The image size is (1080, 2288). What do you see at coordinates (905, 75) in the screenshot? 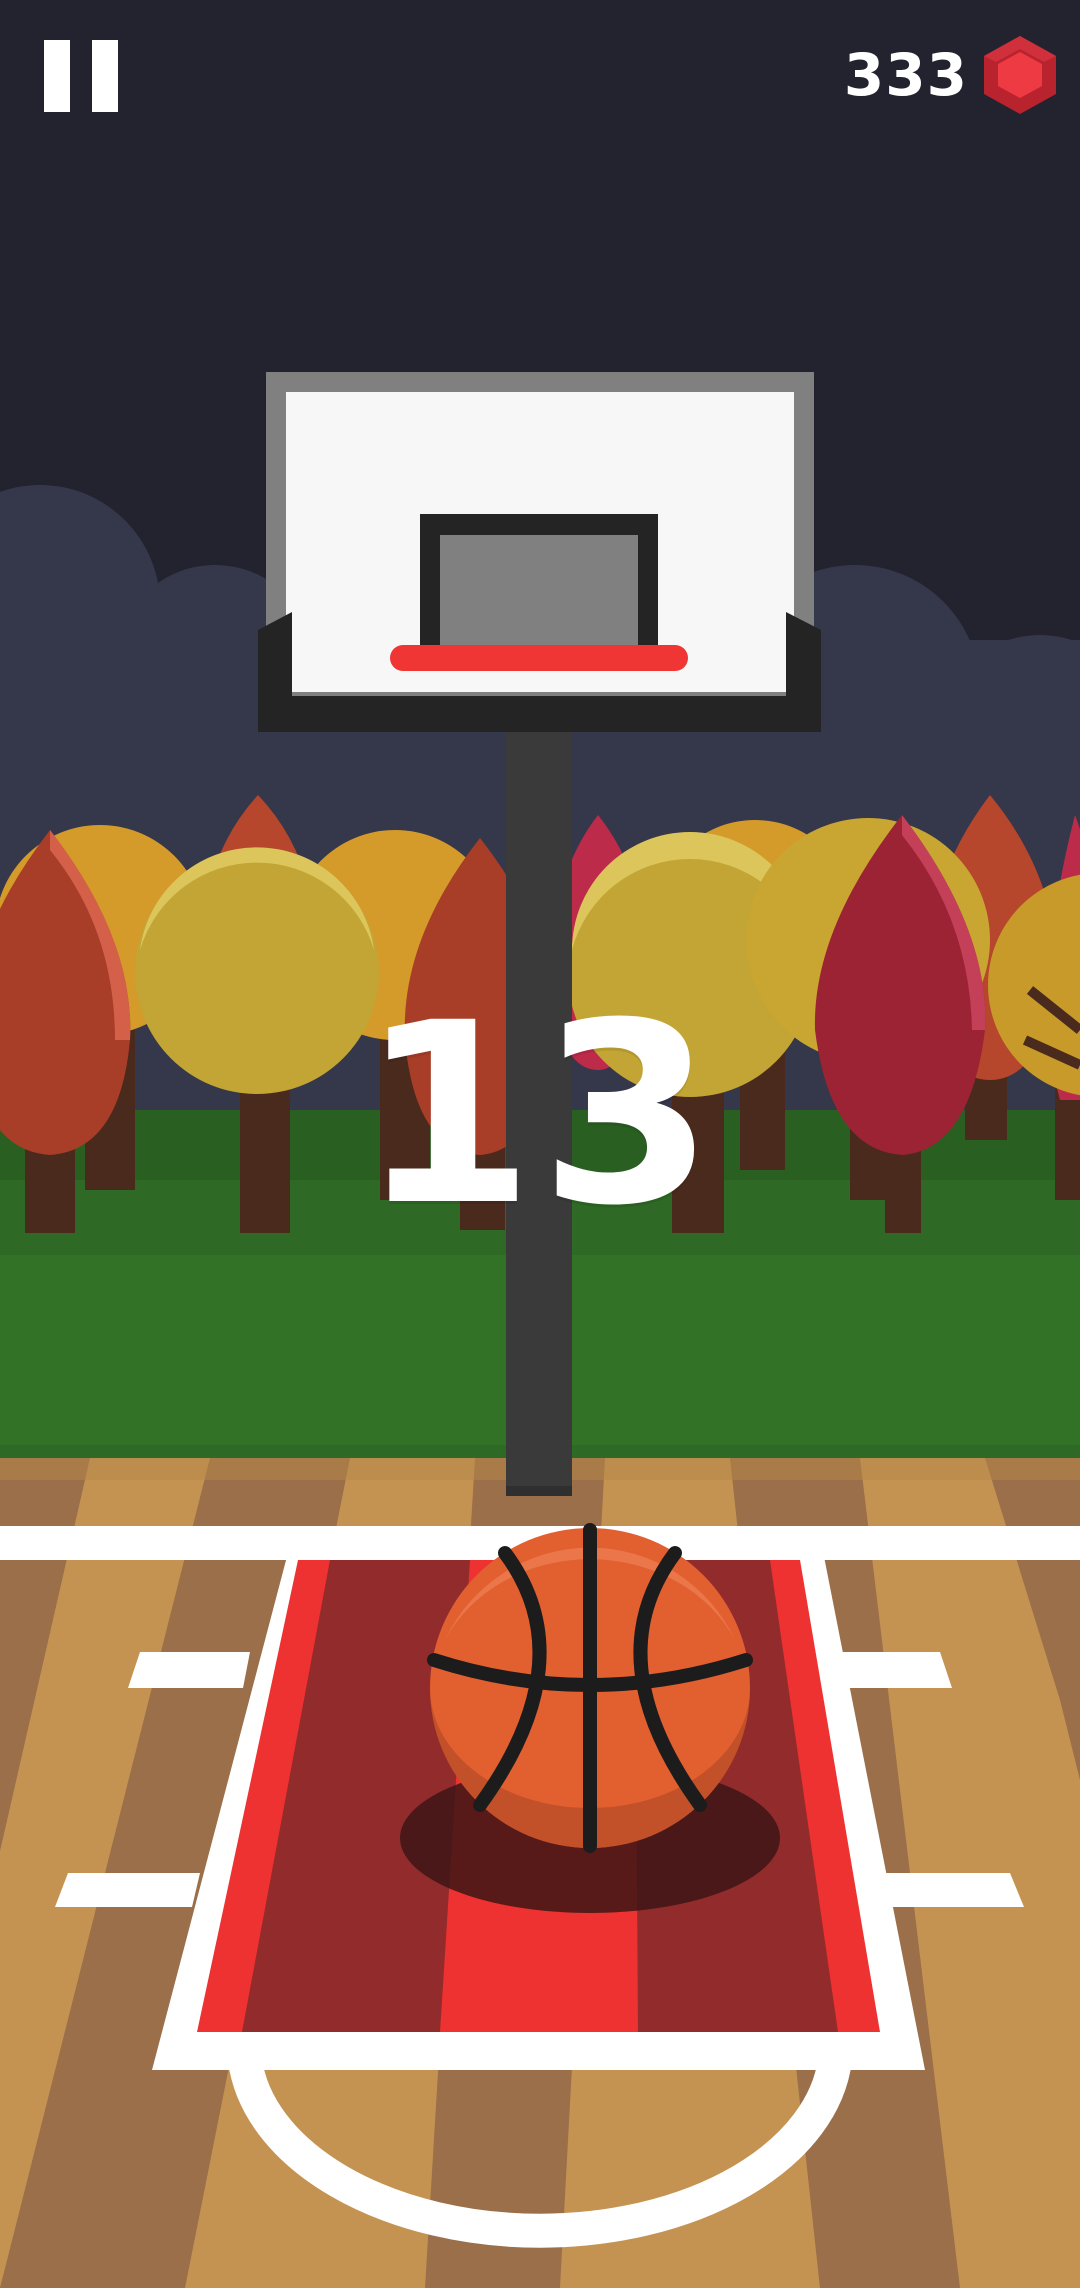
I see `gem-count: 333` at bounding box center [905, 75].